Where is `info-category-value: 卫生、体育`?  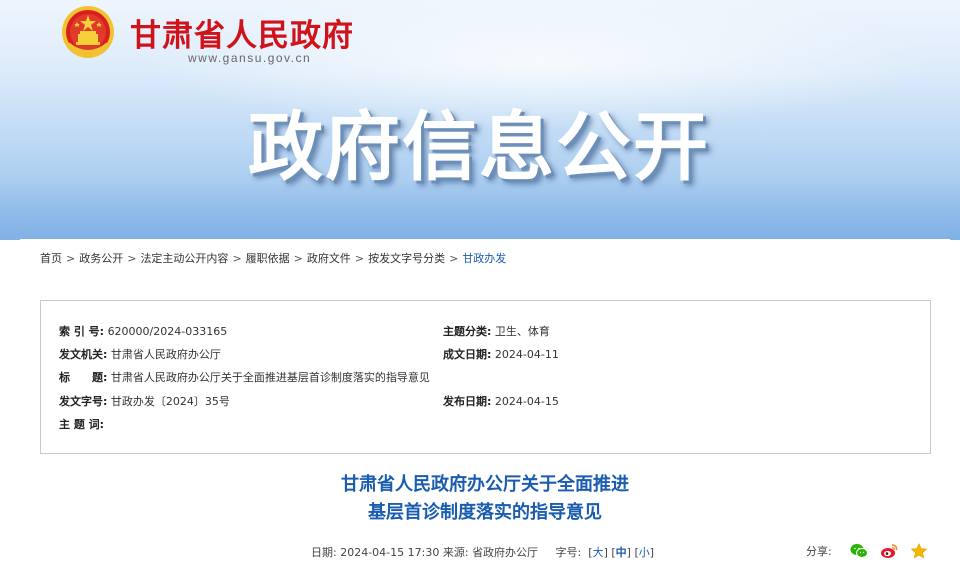 info-category-value: 卫生、体育 is located at coordinates (522, 331).